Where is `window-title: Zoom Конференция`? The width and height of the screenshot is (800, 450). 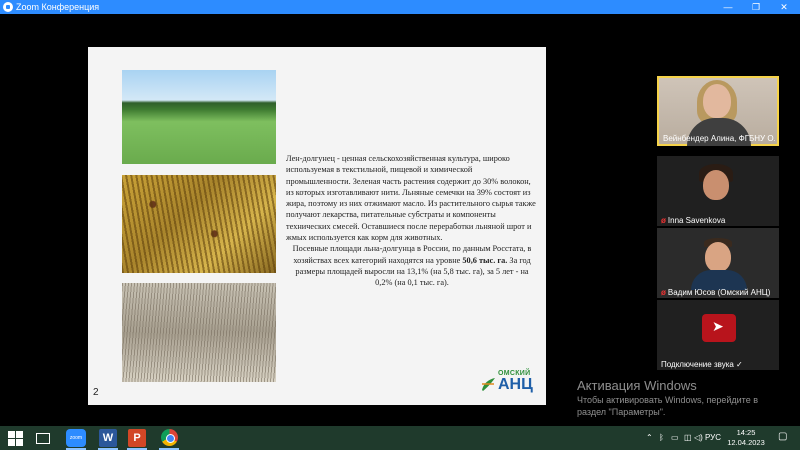
window-title: Zoom Конференция is located at coordinates (58, 7).